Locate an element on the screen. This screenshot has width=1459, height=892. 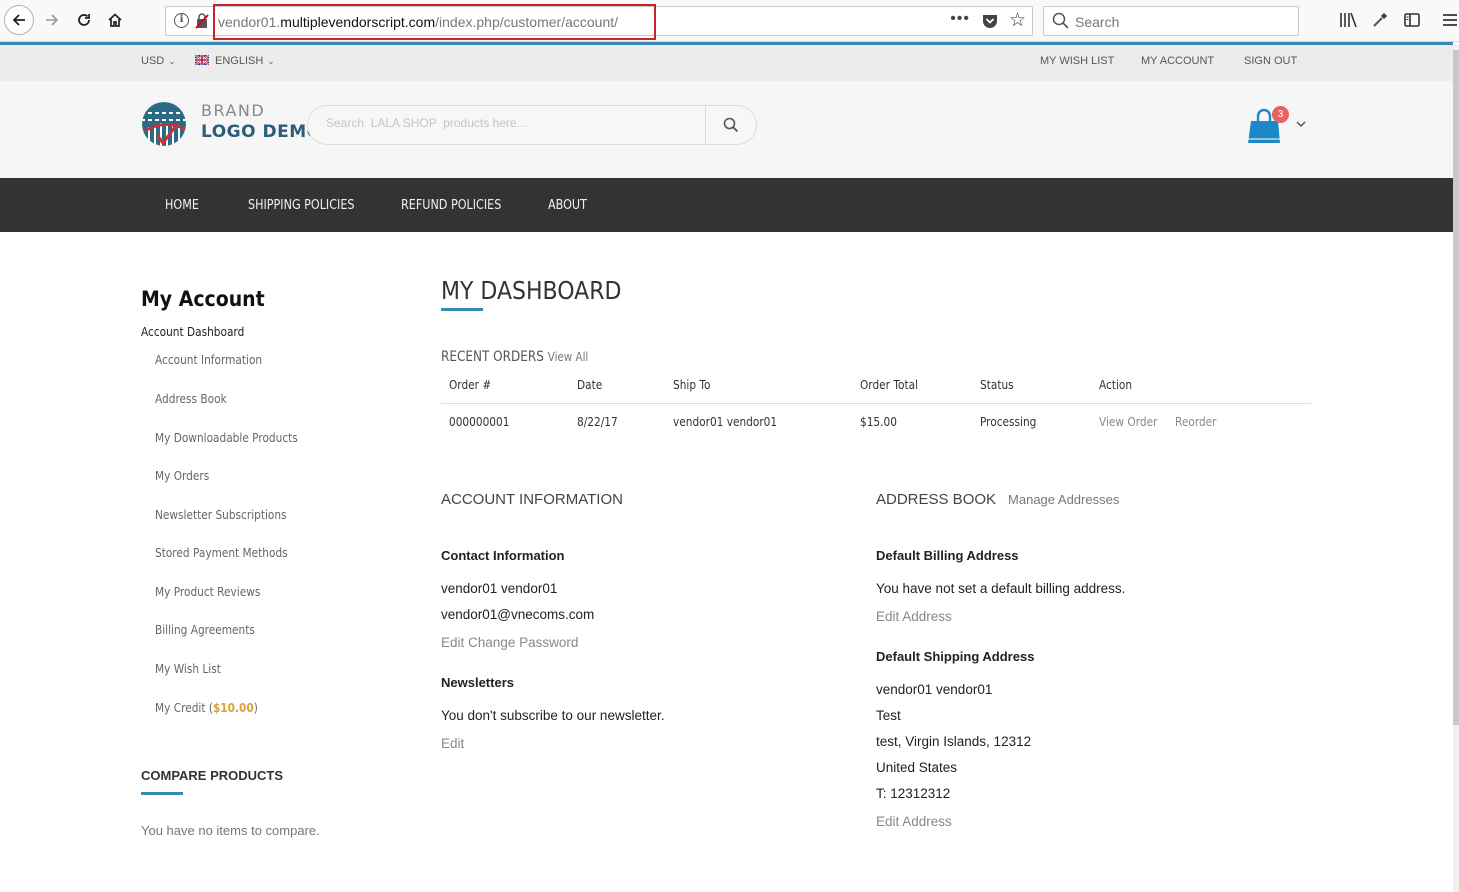
language-switcher: ENGLISH ⌄ is located at coordinates (235, 61).